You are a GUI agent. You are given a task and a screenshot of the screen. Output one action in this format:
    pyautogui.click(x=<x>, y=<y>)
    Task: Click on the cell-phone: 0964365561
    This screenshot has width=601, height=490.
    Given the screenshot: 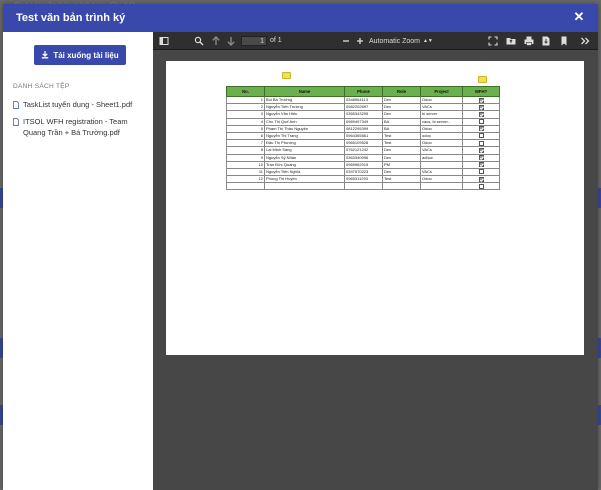 What is the action you would take?
    pyautogui.click(x=363, y=136)
    